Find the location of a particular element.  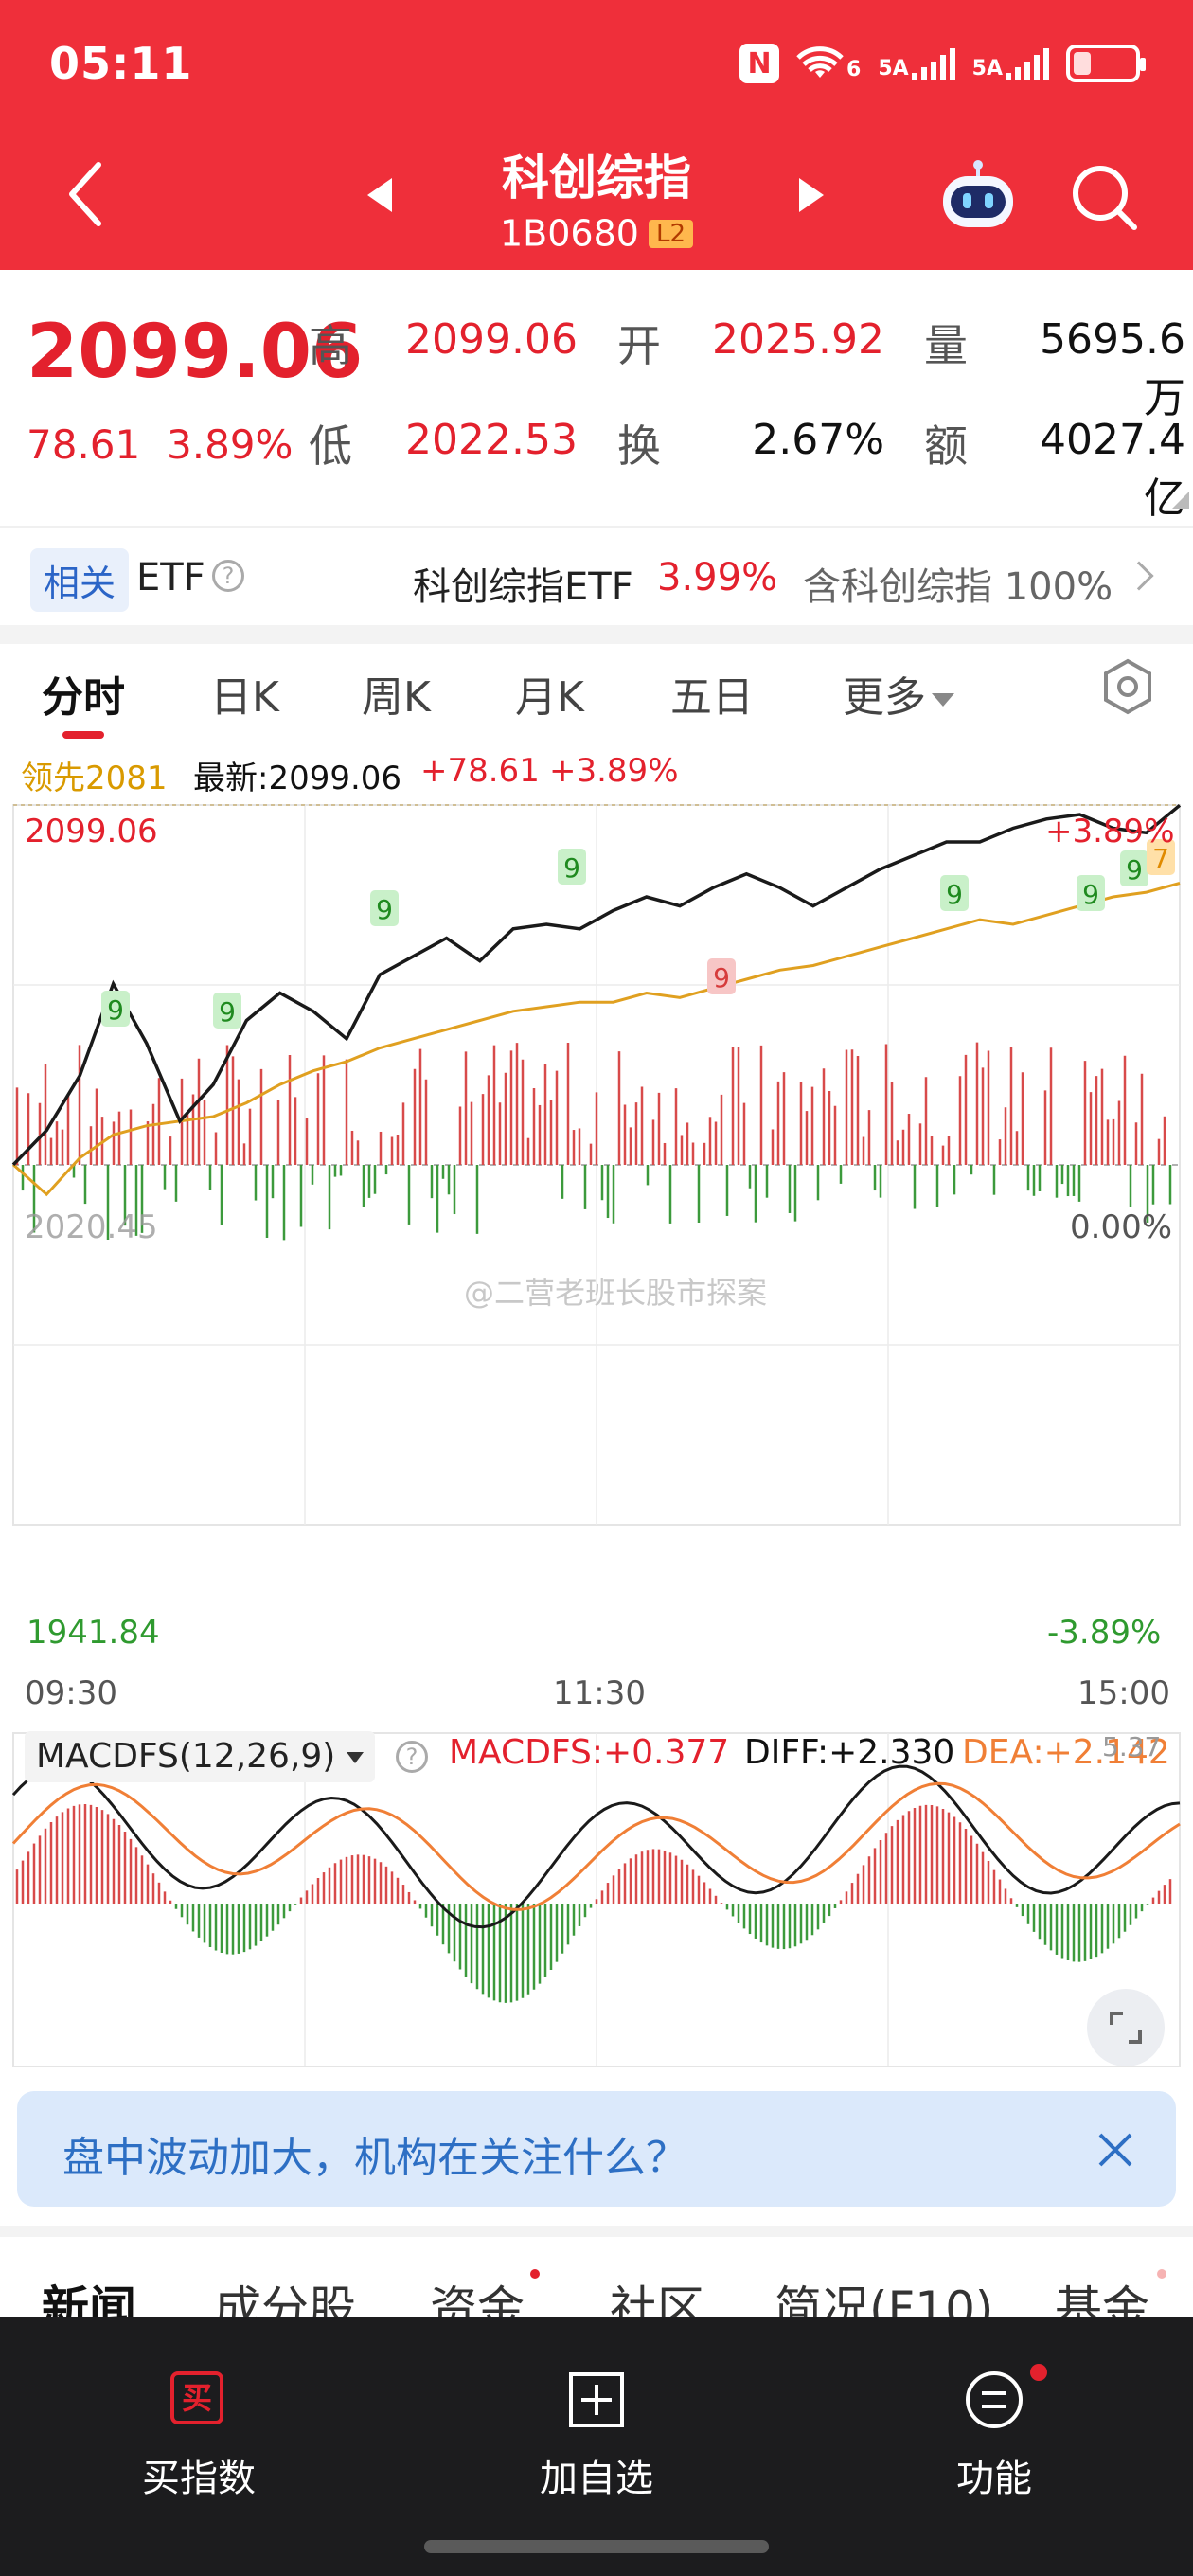

price-change: 78.61 is located at coordinates (84, 444).